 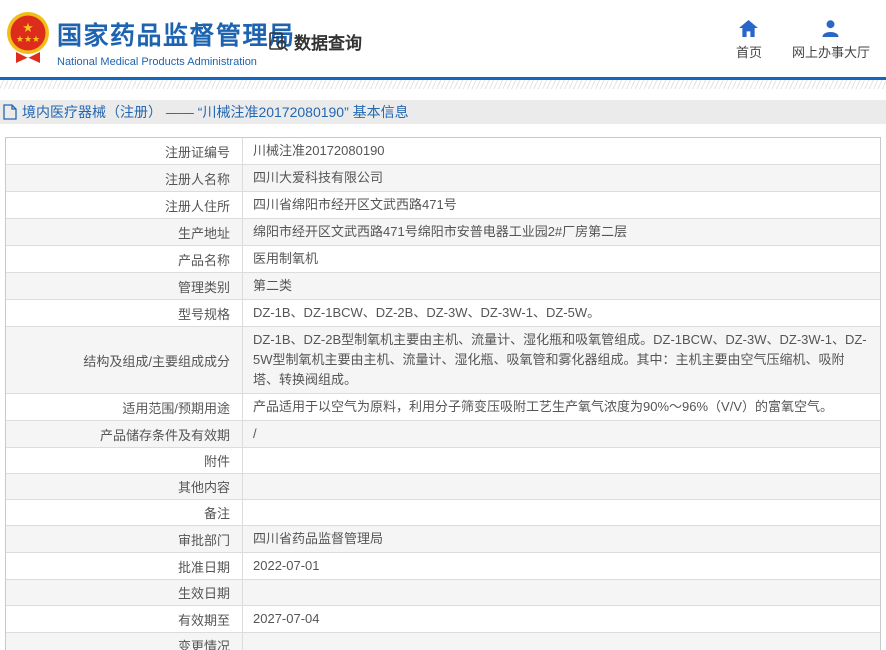 I want to click on nav-online-hall: 网上办事大厅, so click(x=831, y=40).